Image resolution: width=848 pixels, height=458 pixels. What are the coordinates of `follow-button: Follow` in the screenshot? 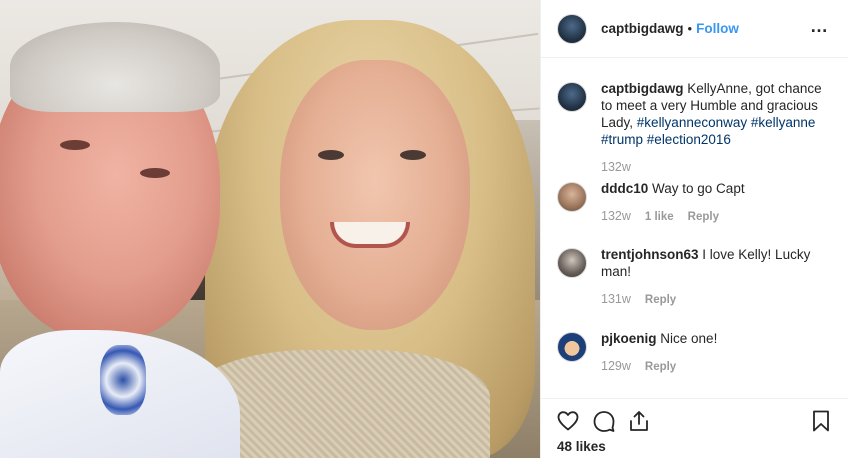 It's located at (717, 28).